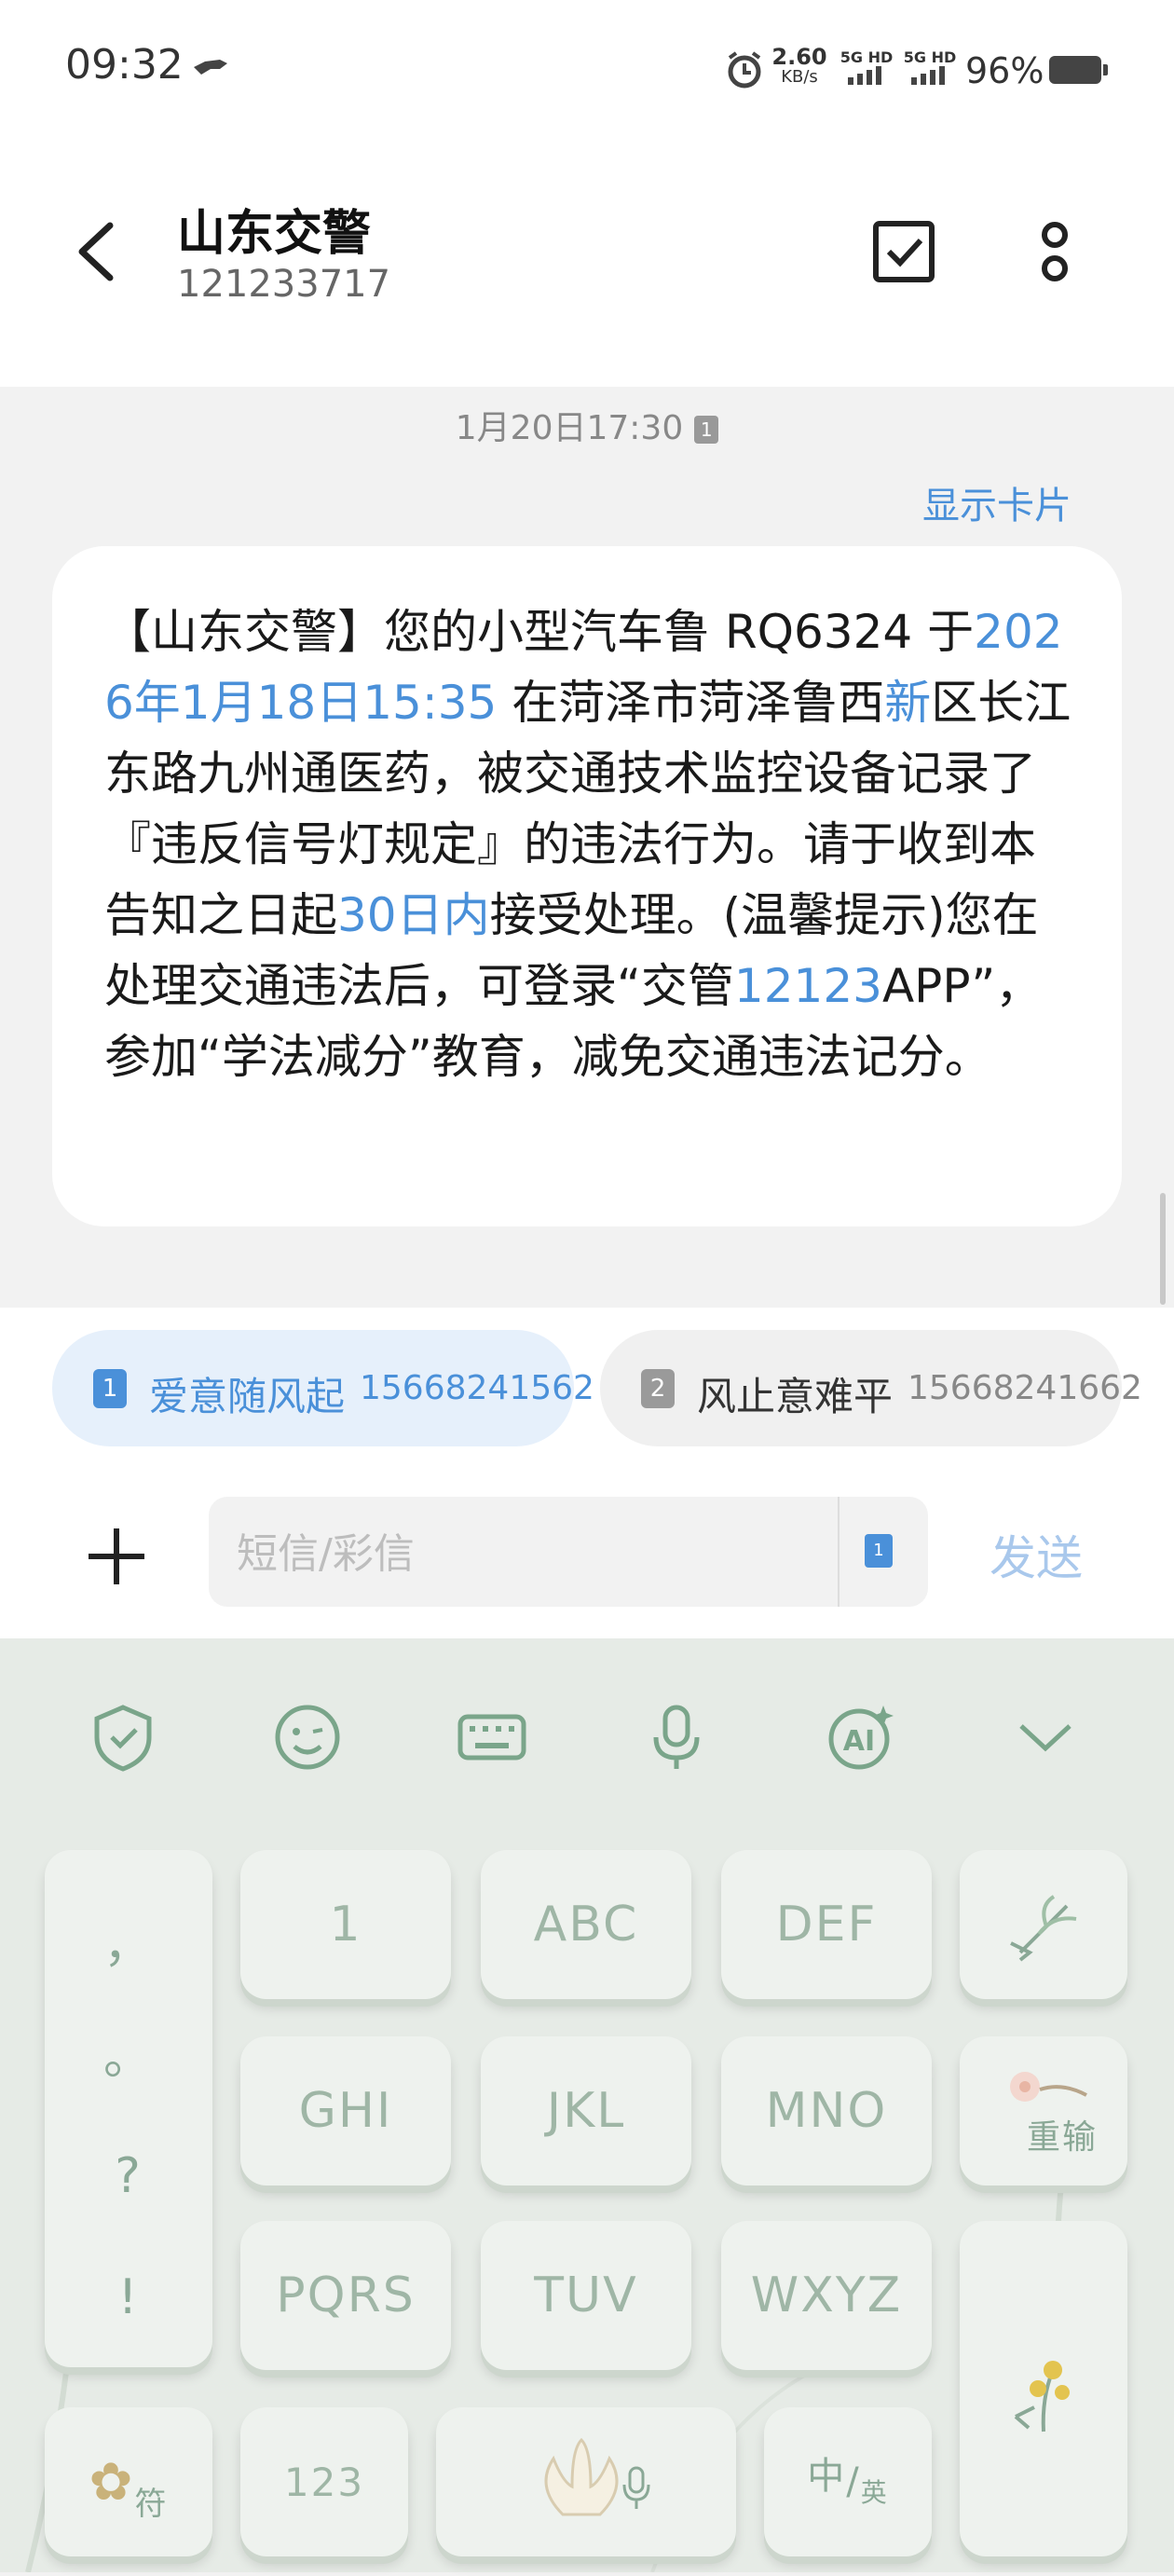 Image resolution: width=1174 pixels, height=2576 pixels. I want to click on sim-indicator: 1, so click(706, 430).